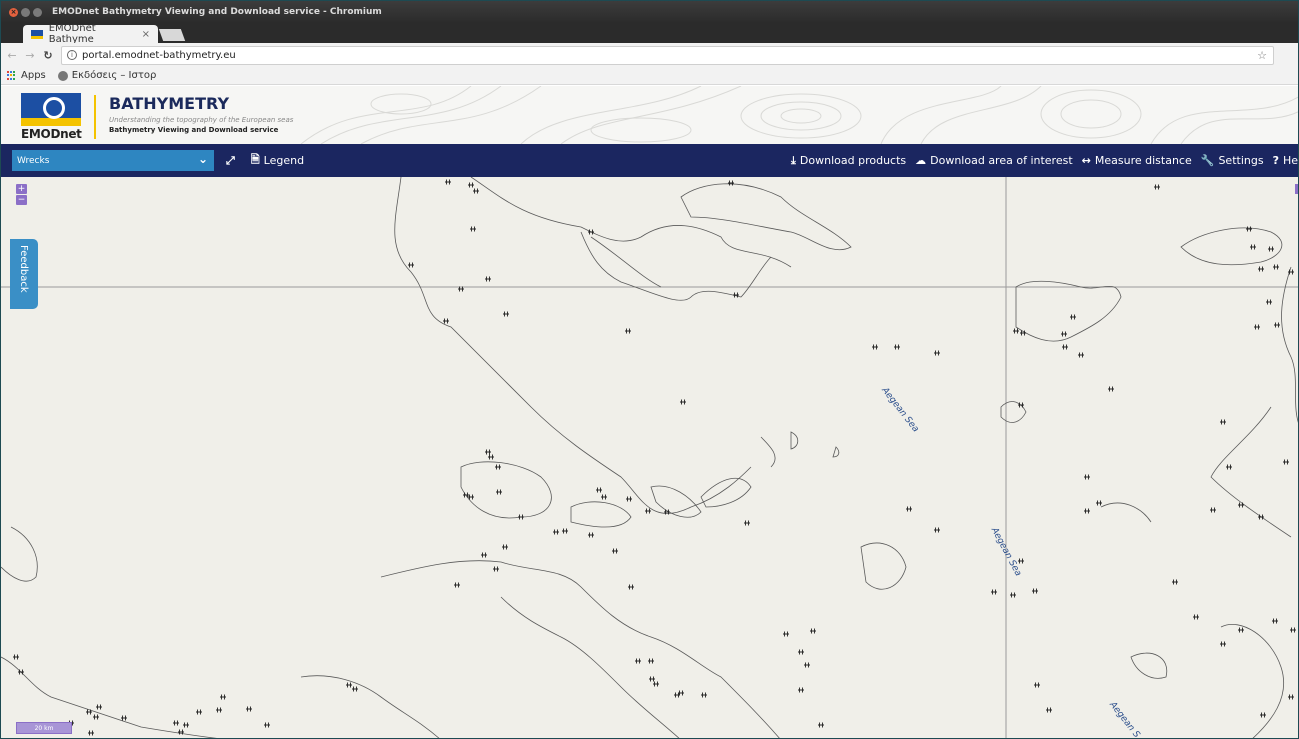  Describe the element at coordinates (21, 189) in the screenshot. I see `zoom-in-button: +` at that location.